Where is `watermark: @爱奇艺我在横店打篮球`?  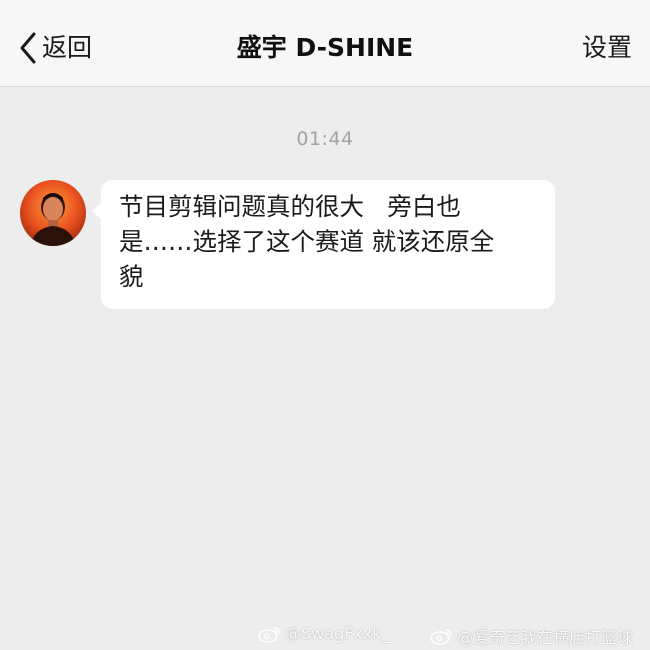
watermark: @爱奇艺我在横店打篮球 is located at coordinates (531, 636).